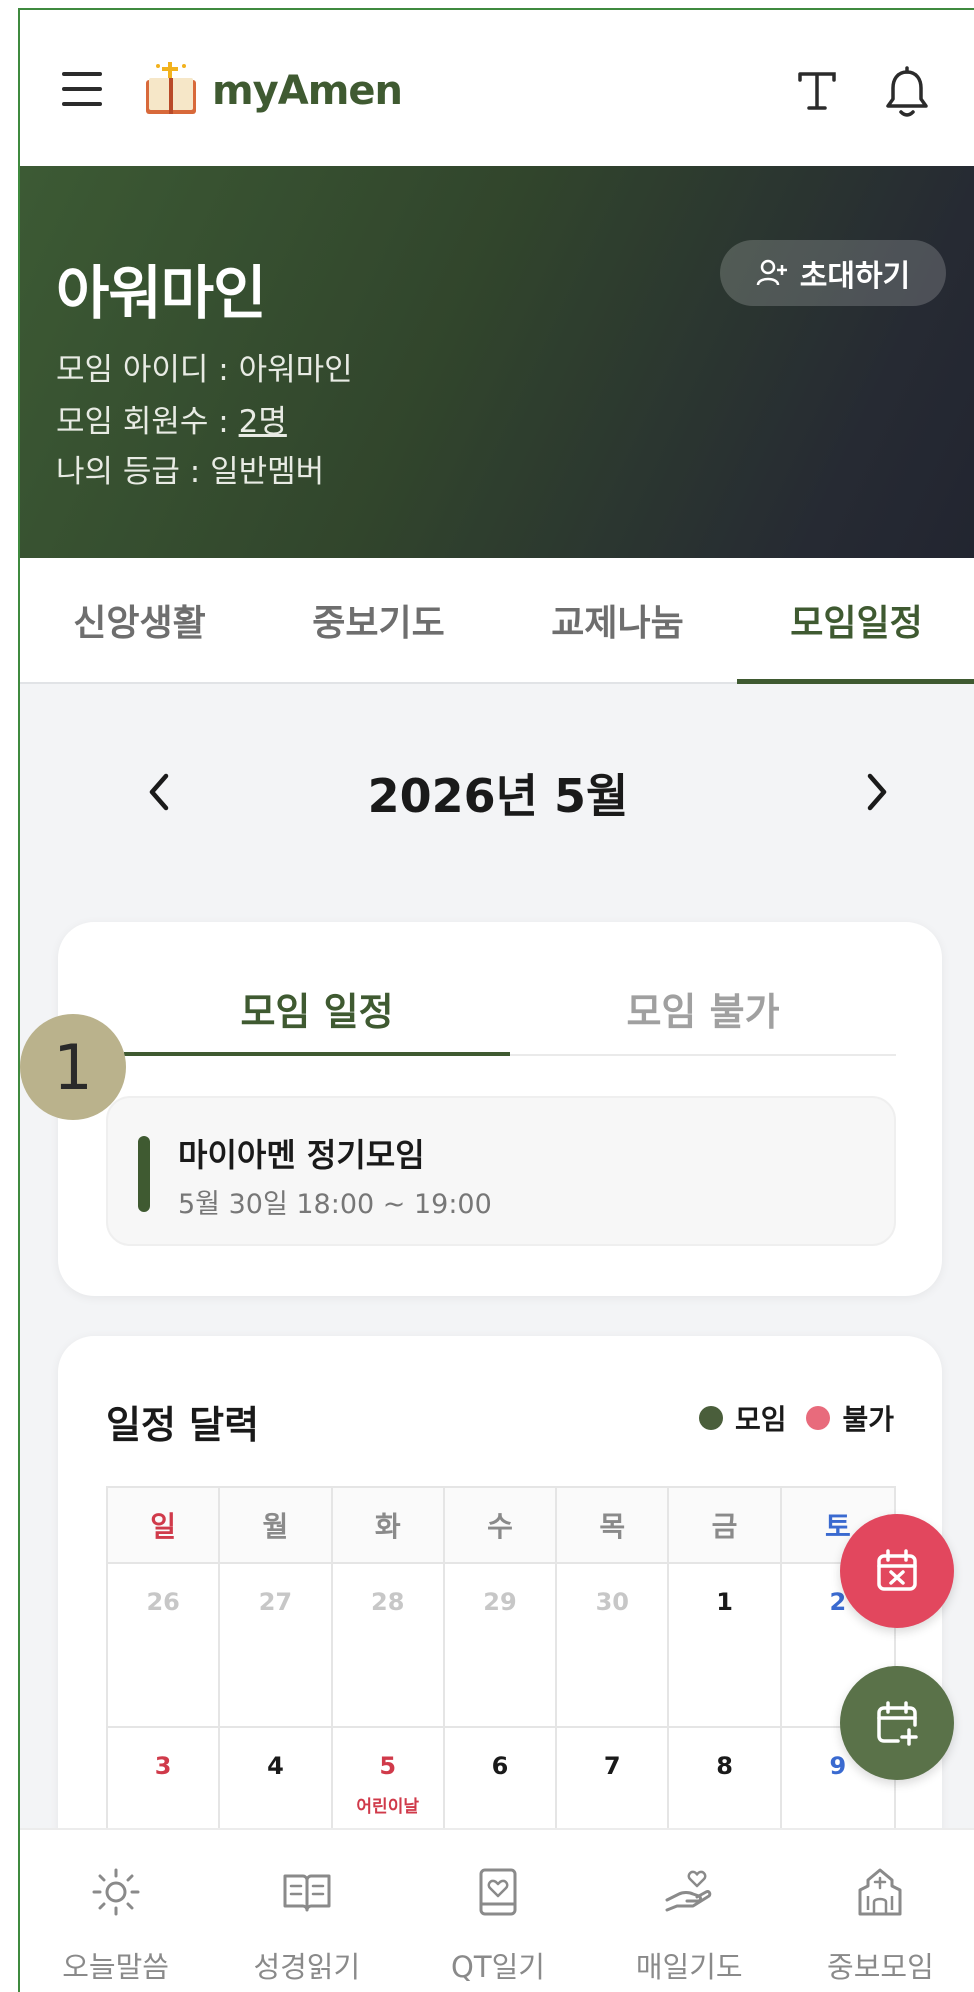  Describe the element at coordinates (613, 1526) in the screenshot. I see `weekday-thu: 목` at that location.